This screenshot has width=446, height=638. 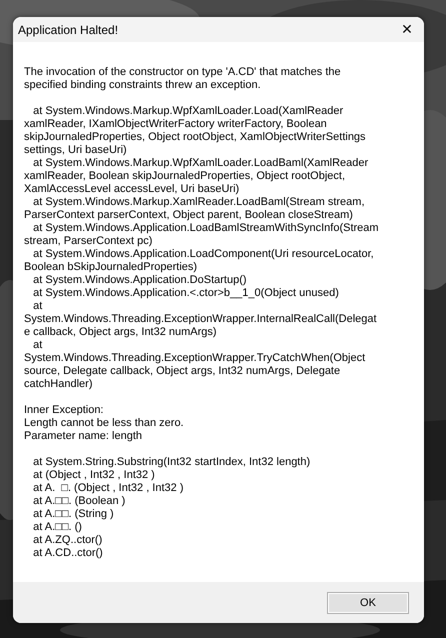 I want to click on window-title: Application Halted!, so click(x=68, y=29).